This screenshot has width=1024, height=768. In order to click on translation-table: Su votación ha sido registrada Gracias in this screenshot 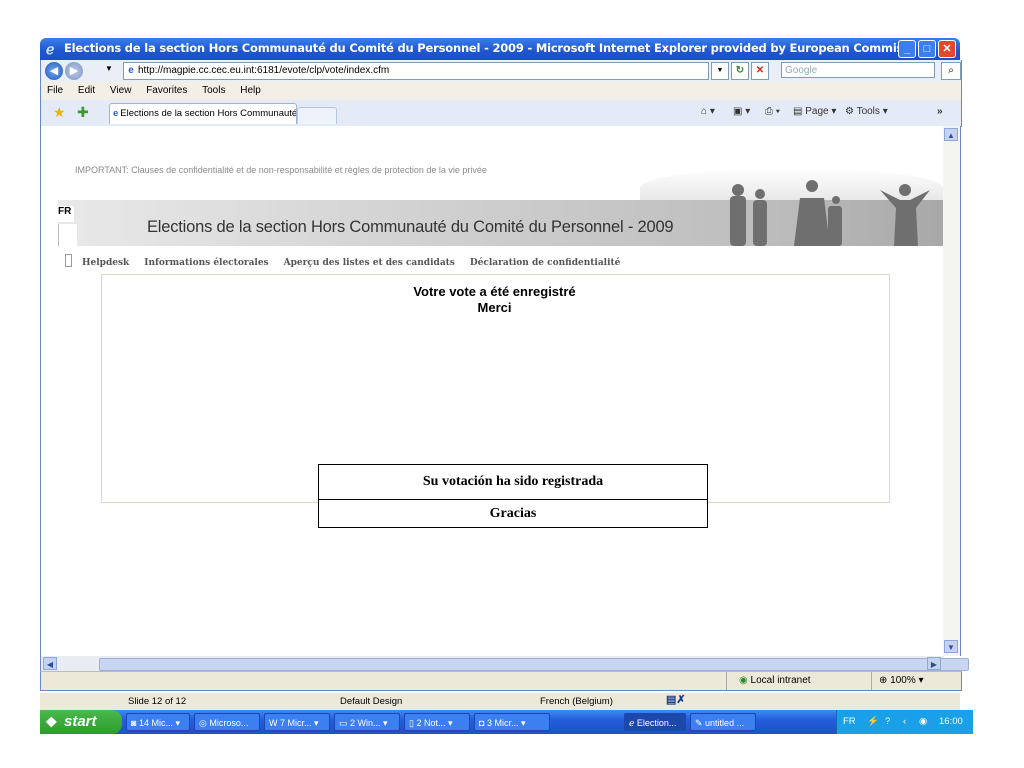, I will do `click(513, 496)`.